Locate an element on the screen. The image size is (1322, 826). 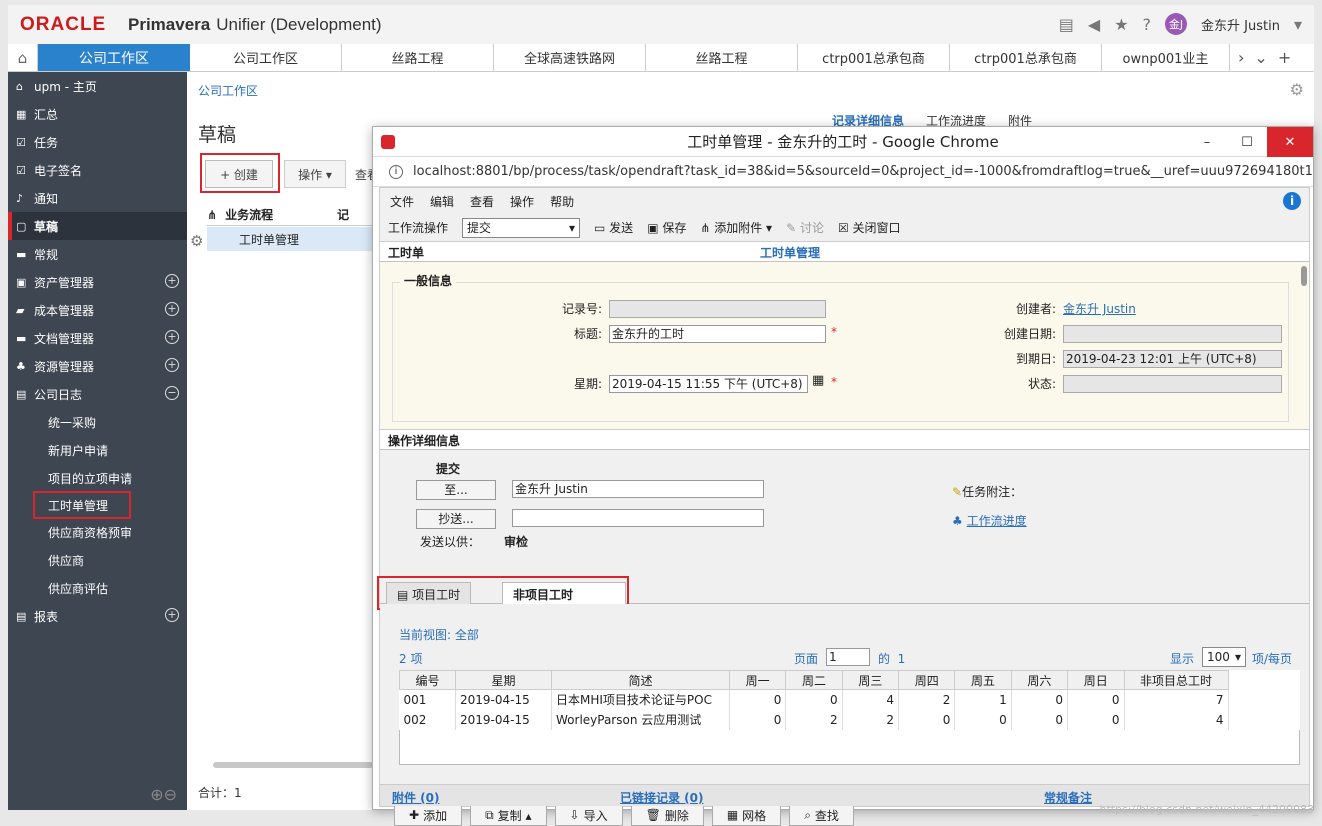
sidebar-item-general: ▬ 常规 is located at coordinates (97, 254).